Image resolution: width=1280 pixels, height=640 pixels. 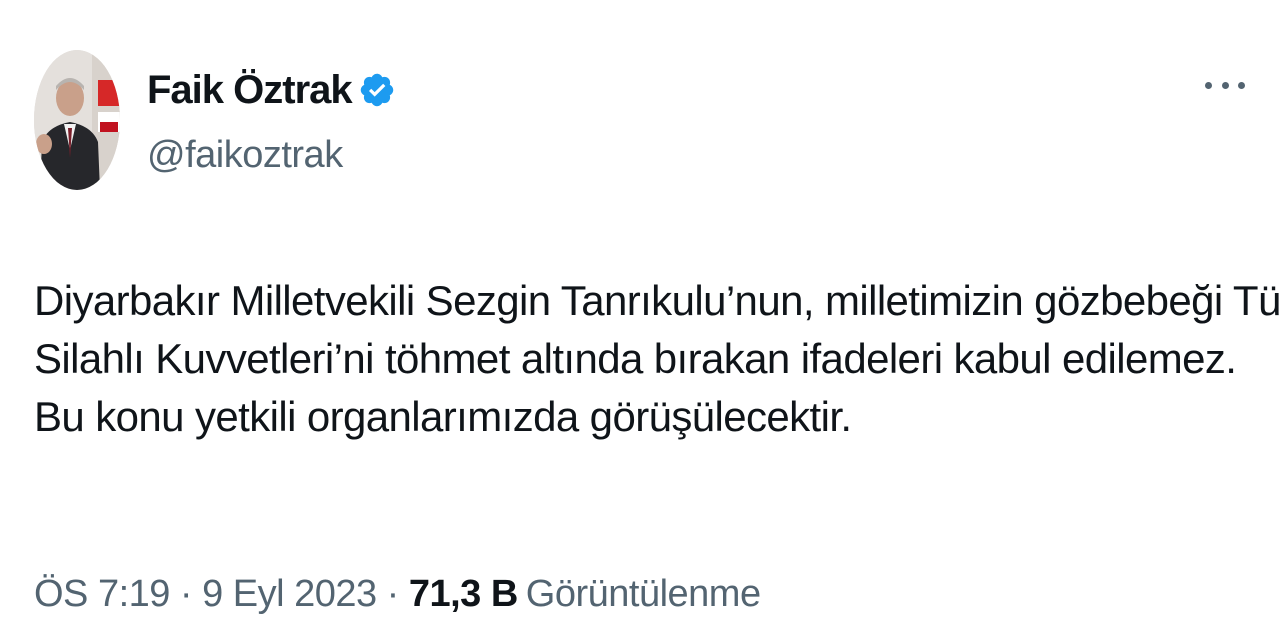 I want to click on tweet-meta: ÖS 7:19 · 9 Eyl 2023 · 71,3 B Görüntülenme, so click(x=397, y=594).